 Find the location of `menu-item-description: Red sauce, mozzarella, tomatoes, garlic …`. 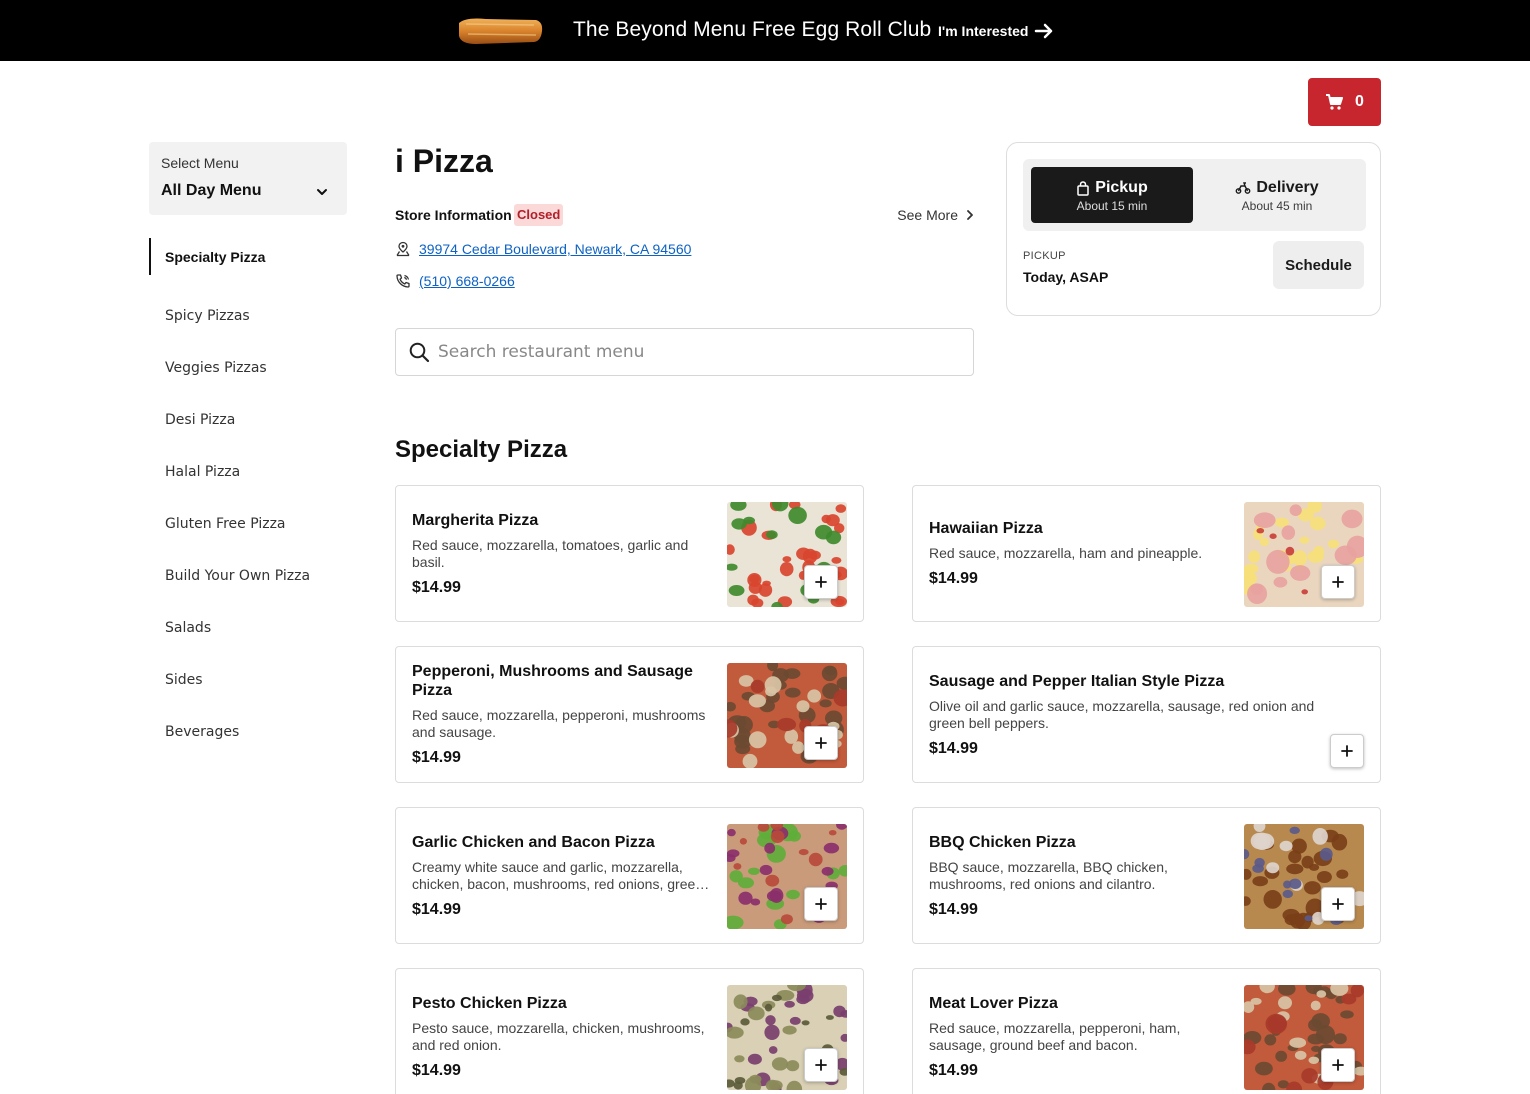

menu-item-description: Red sauce, mozzarella, tomatoes, garlic … is located at coordinates (550, 553).